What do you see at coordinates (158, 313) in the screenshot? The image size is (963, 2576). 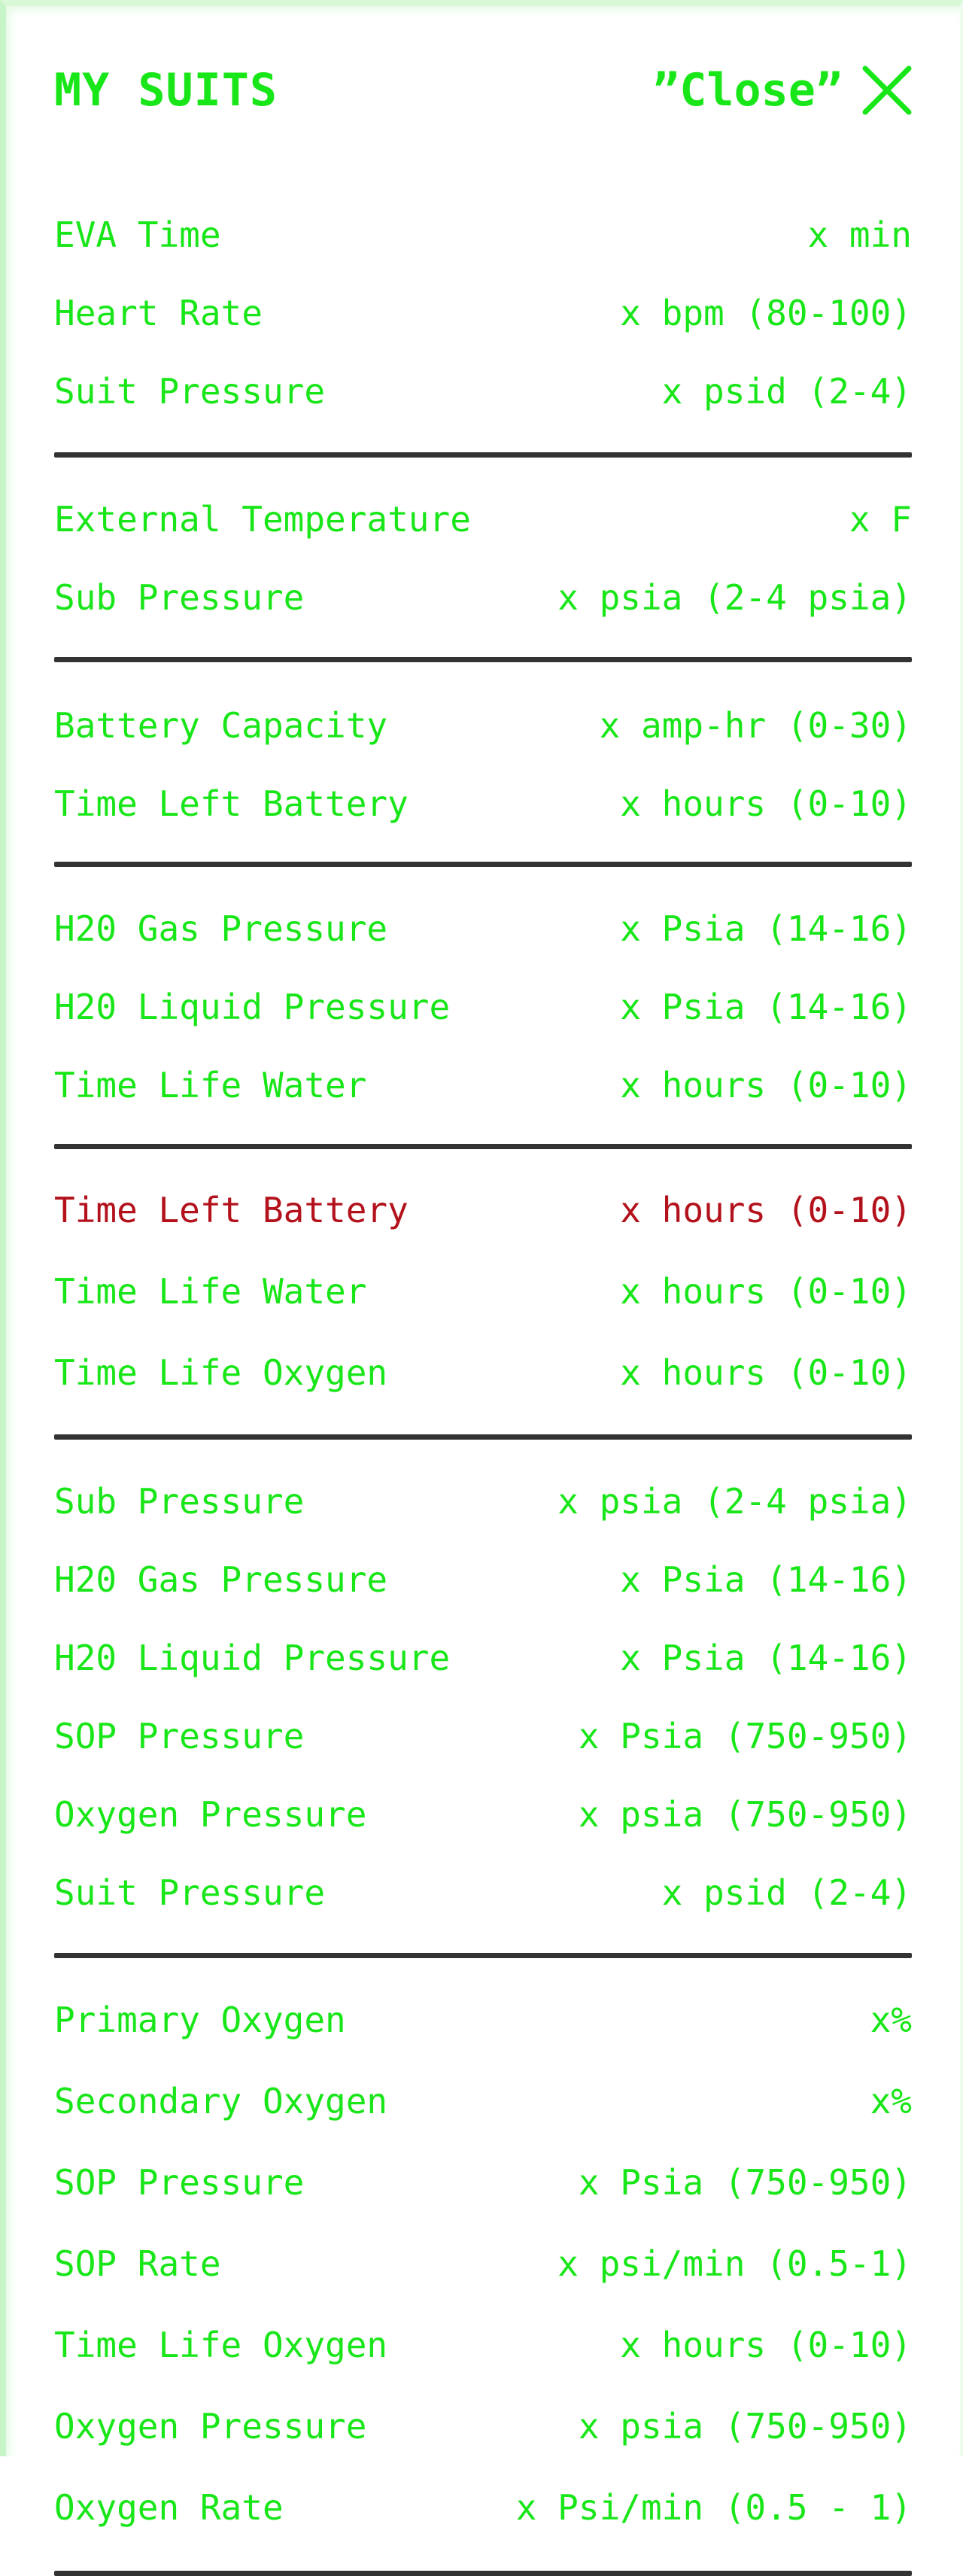 I see `readout-label: Heart Rate` at bounding box center [158, 313].